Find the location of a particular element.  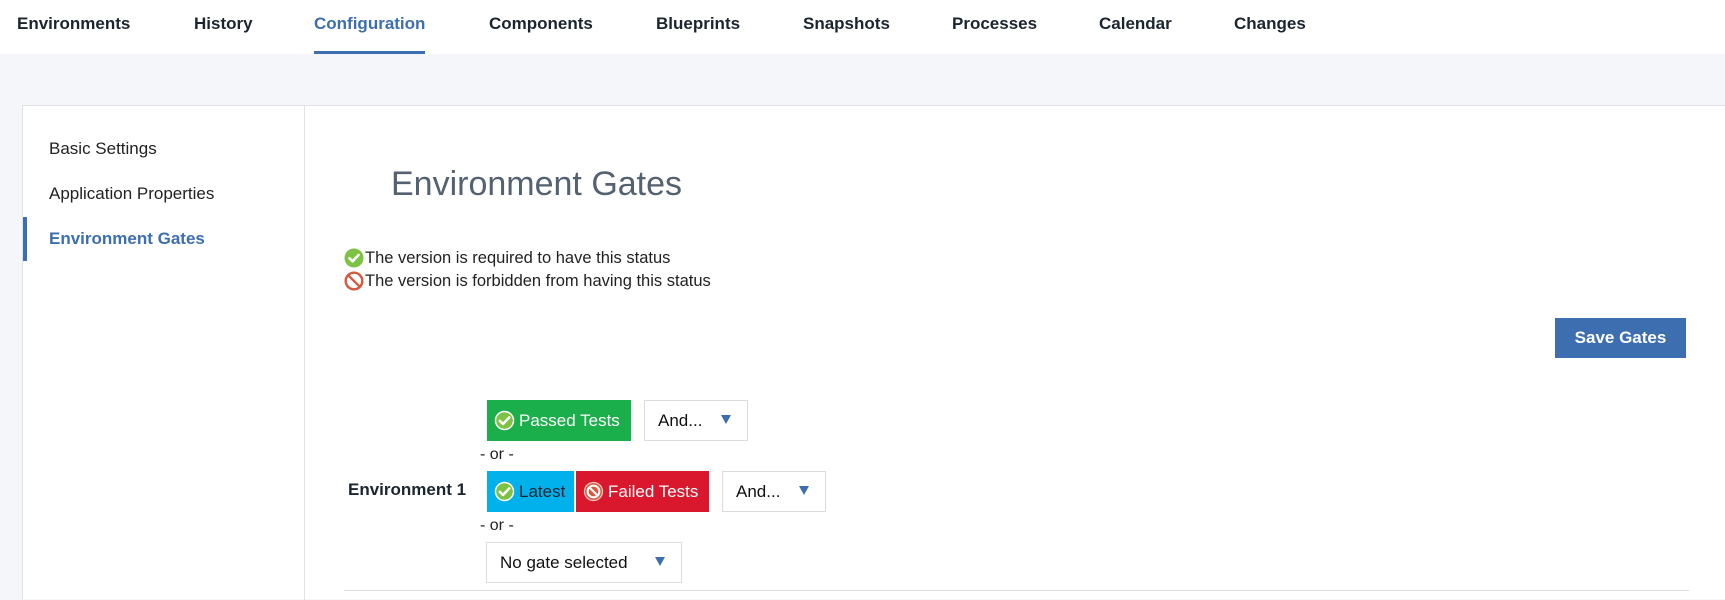

gate-chip-failed-tests: Failed Tests is located at coordinates (642, 491).